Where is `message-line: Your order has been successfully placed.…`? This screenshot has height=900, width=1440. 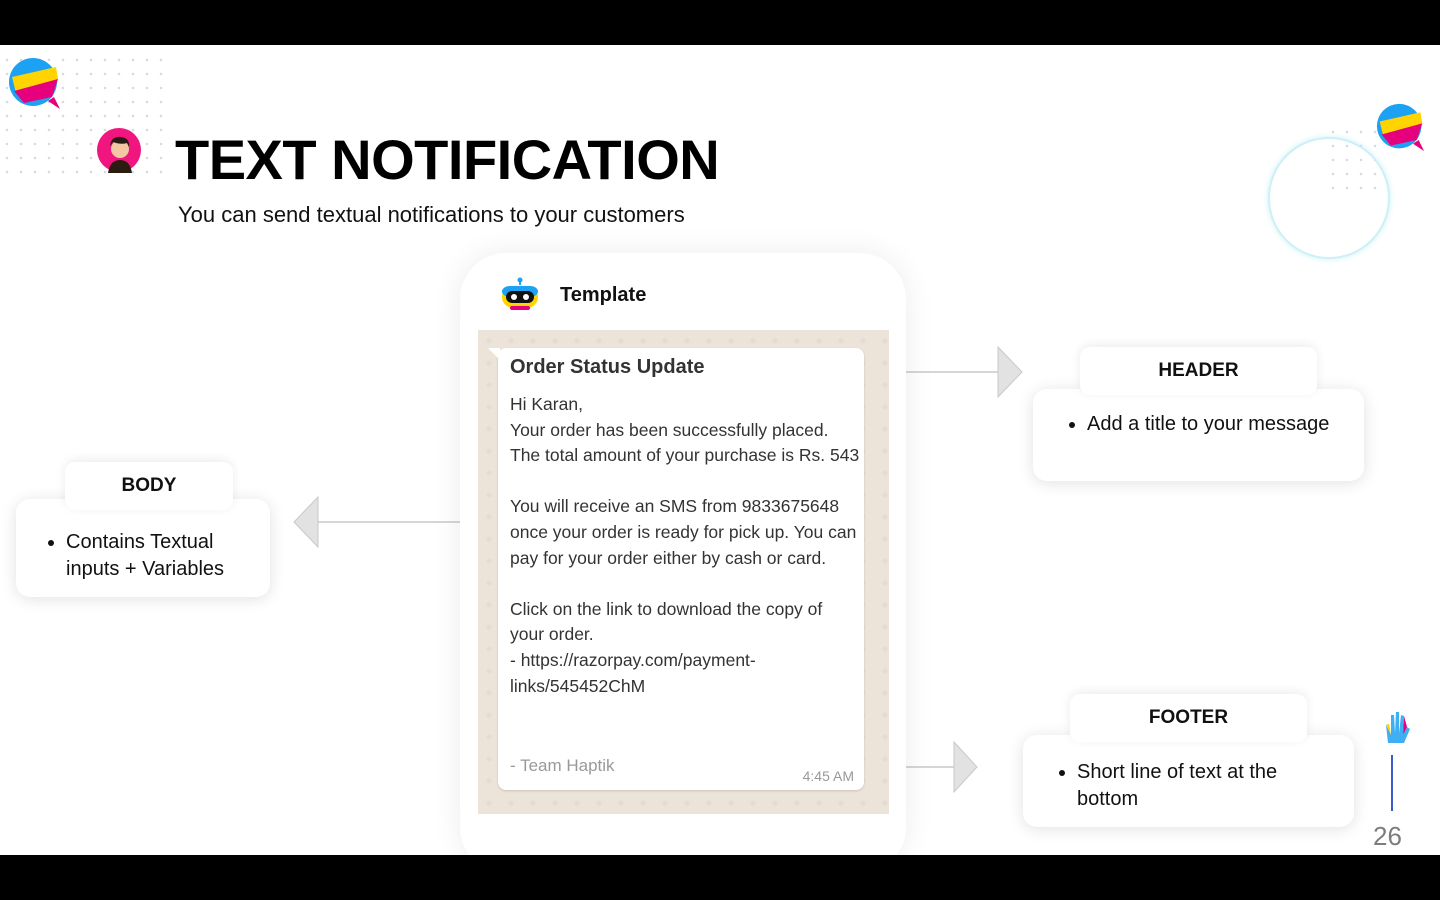 message-line: Your order has been successfully placed.… is located at coordinates (685, 442).